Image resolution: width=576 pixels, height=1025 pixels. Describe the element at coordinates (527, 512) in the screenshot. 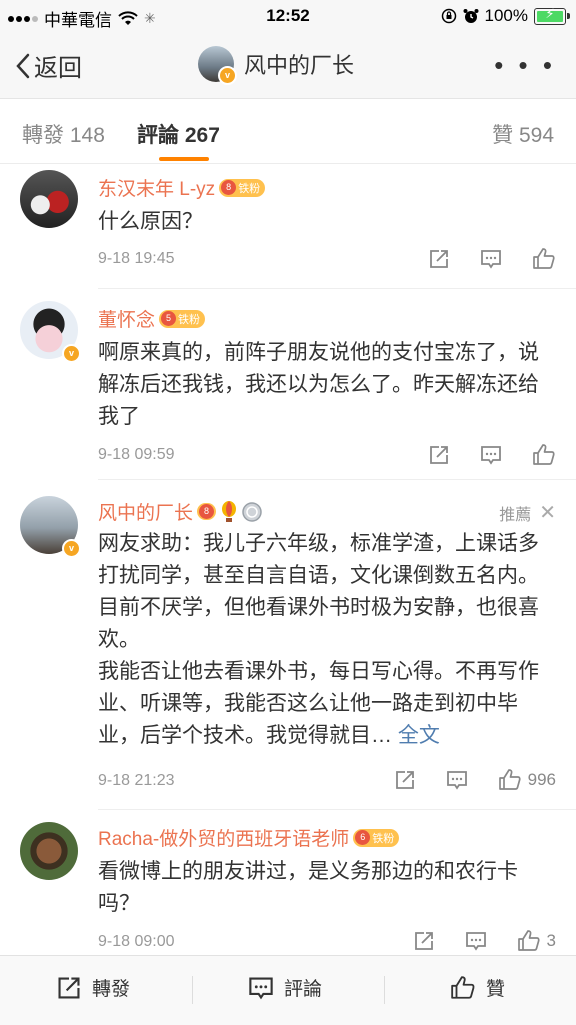

I see `pinned-label: 推薦 ✕` at that location.